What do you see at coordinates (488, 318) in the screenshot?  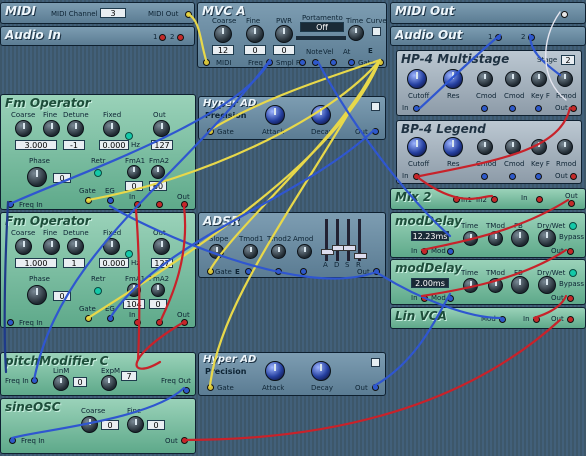 I see `lin-vca-module: Lin VCA Mod In Out` at bounding box center [488, 318].